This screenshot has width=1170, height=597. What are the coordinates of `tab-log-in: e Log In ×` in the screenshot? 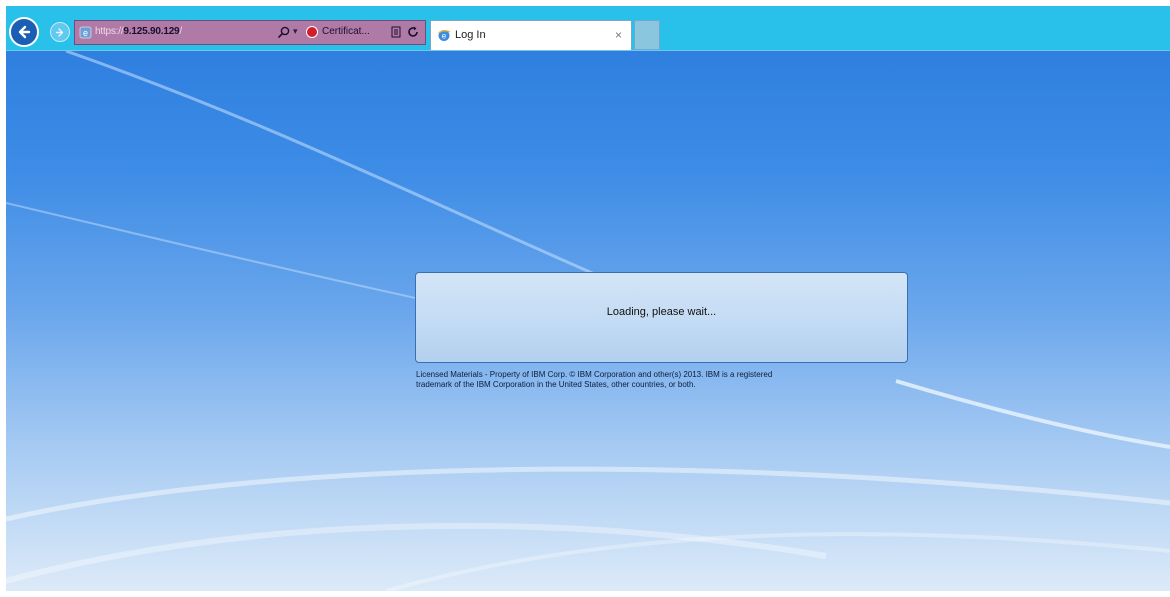 It's located at (531, 35).